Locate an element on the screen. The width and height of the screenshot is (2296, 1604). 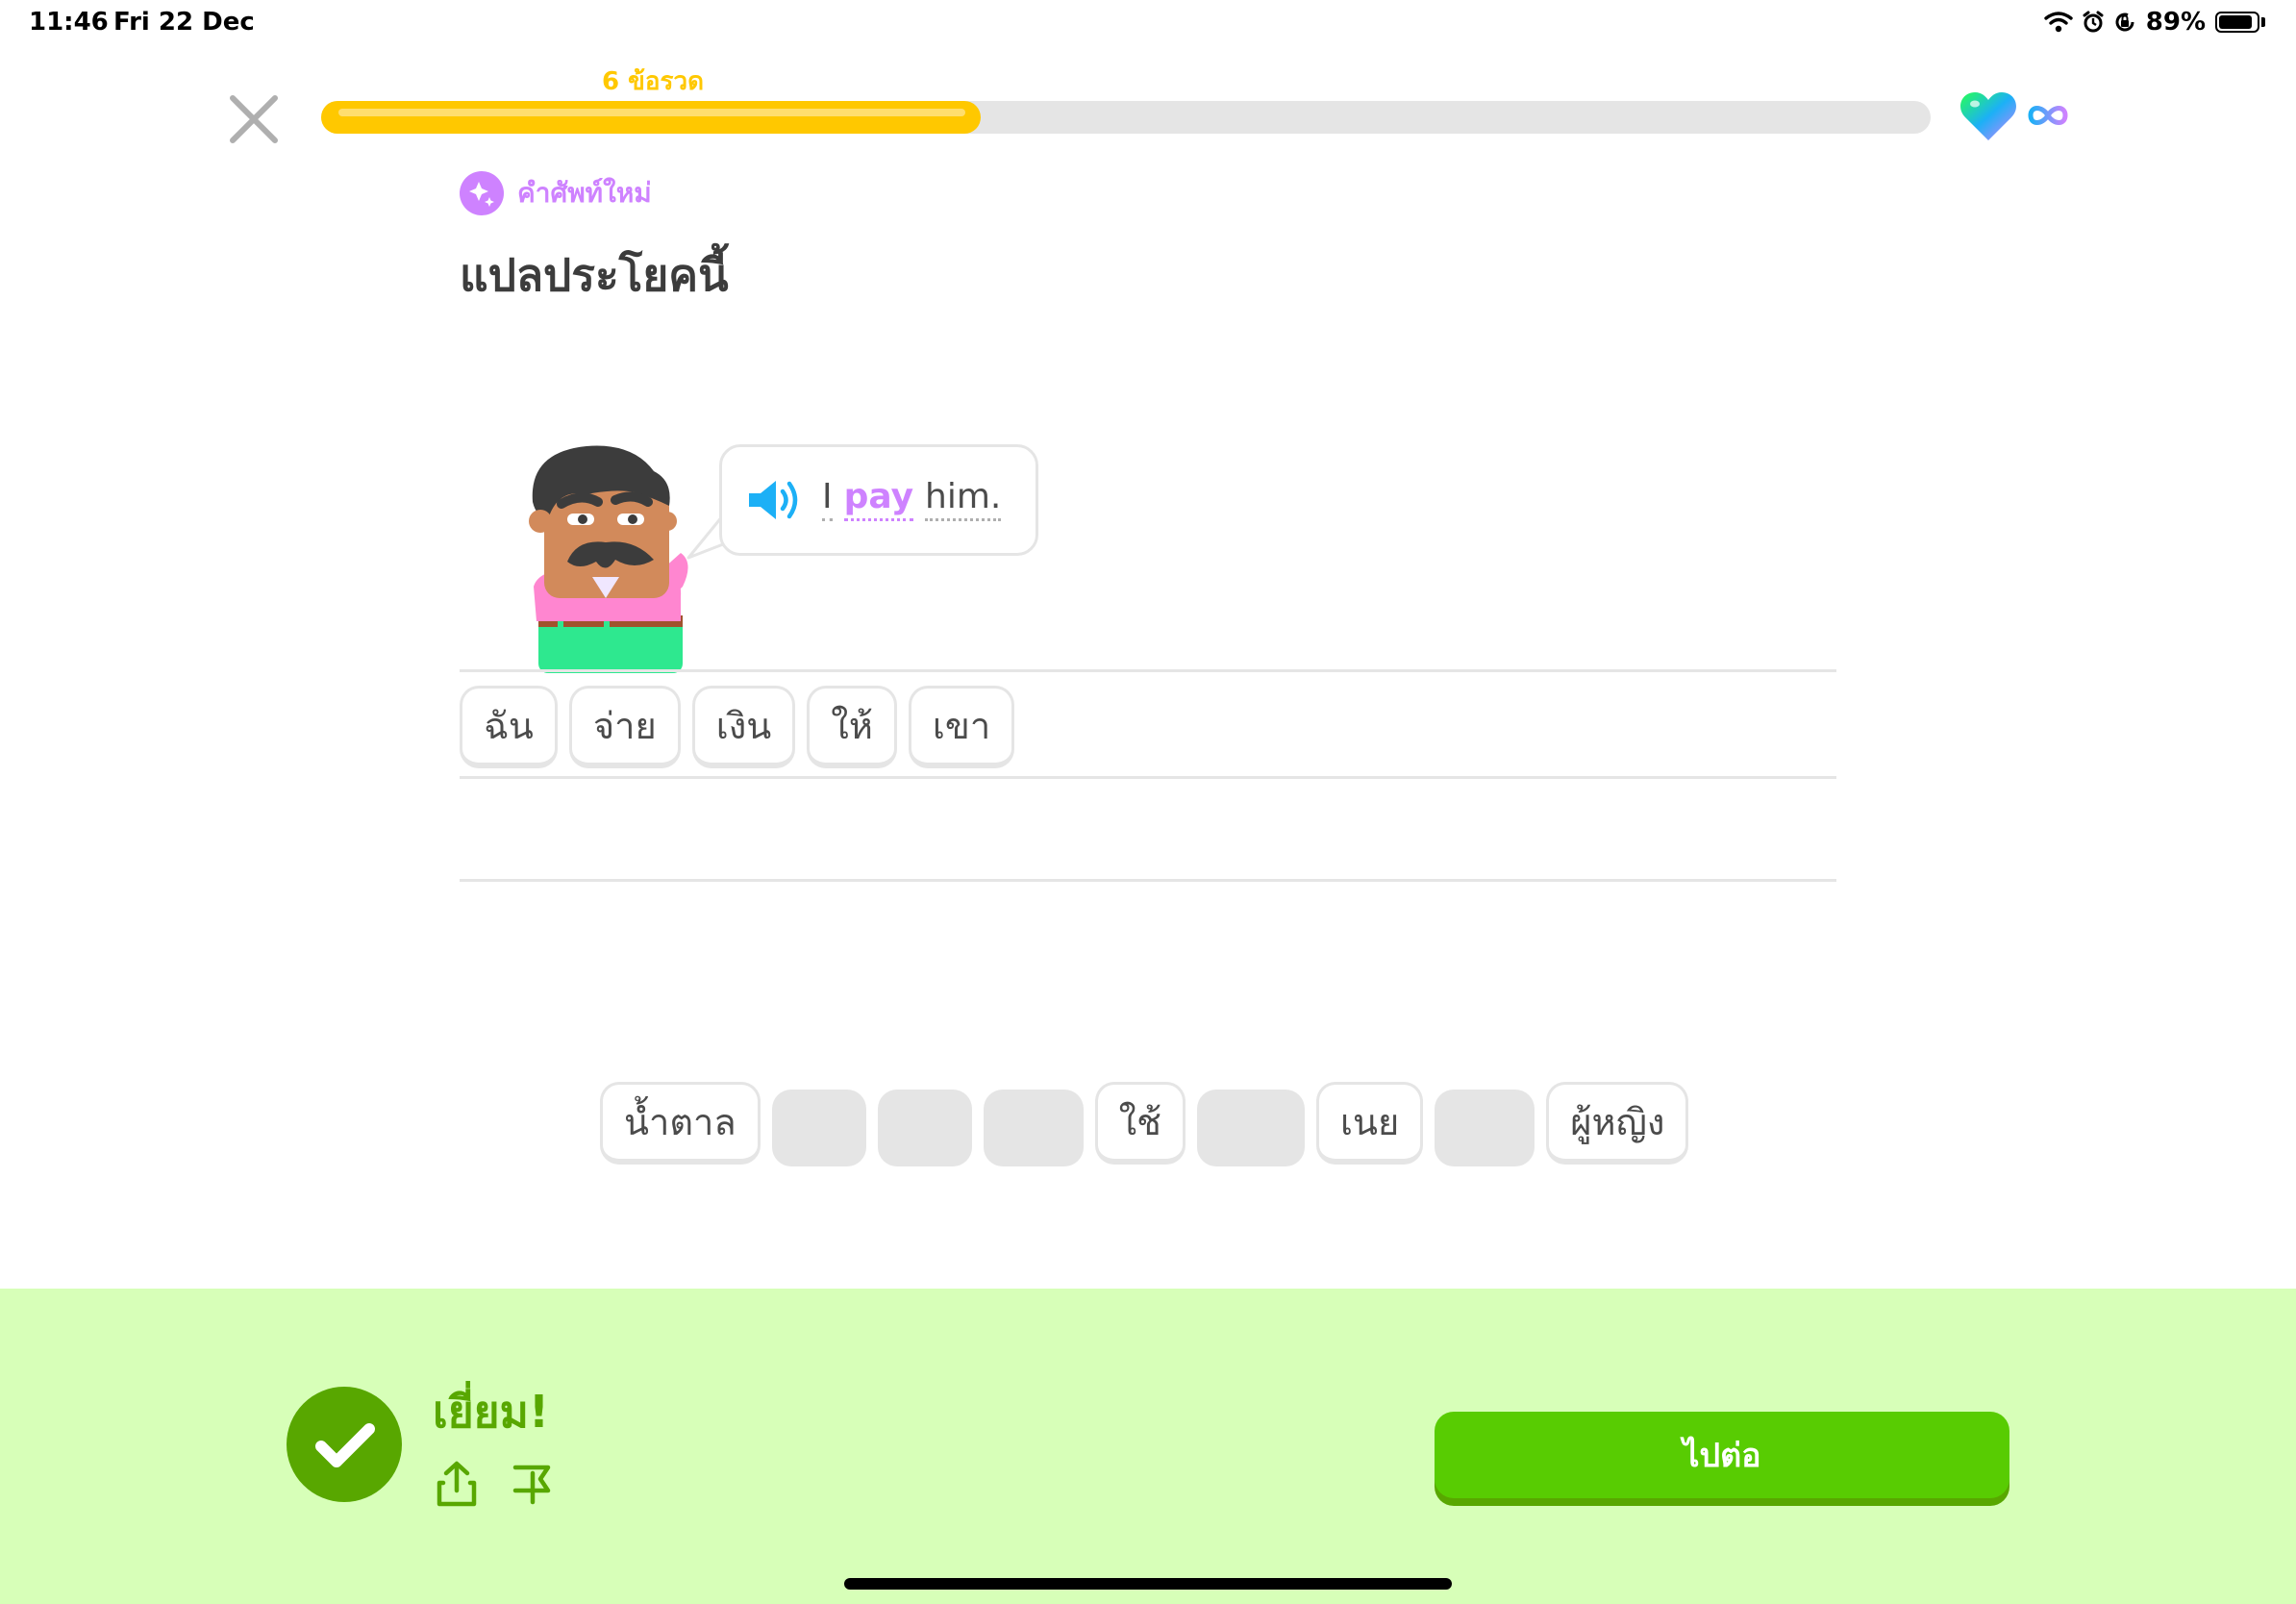
sentence: I pay him. is located at coordinates (912, 500).